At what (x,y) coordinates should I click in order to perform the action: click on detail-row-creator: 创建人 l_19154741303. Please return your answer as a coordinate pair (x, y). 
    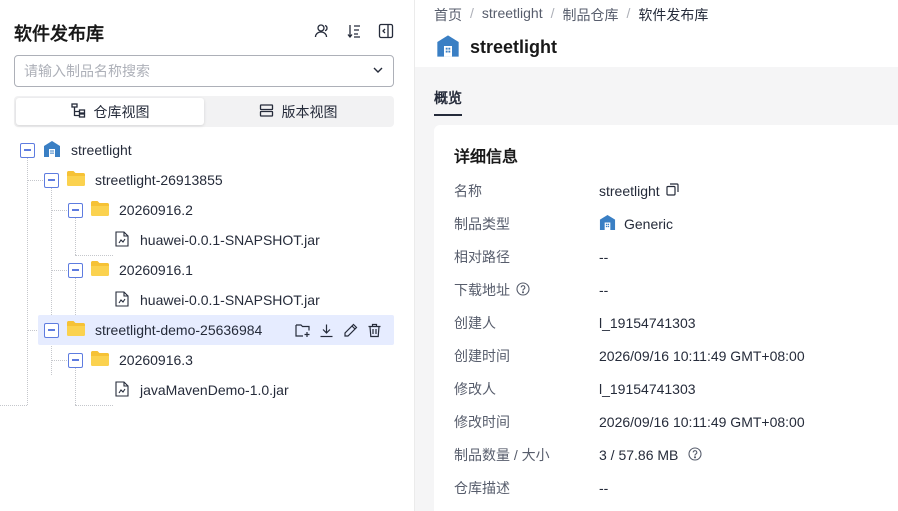
    Looking at the image, I should click on (575, 323).